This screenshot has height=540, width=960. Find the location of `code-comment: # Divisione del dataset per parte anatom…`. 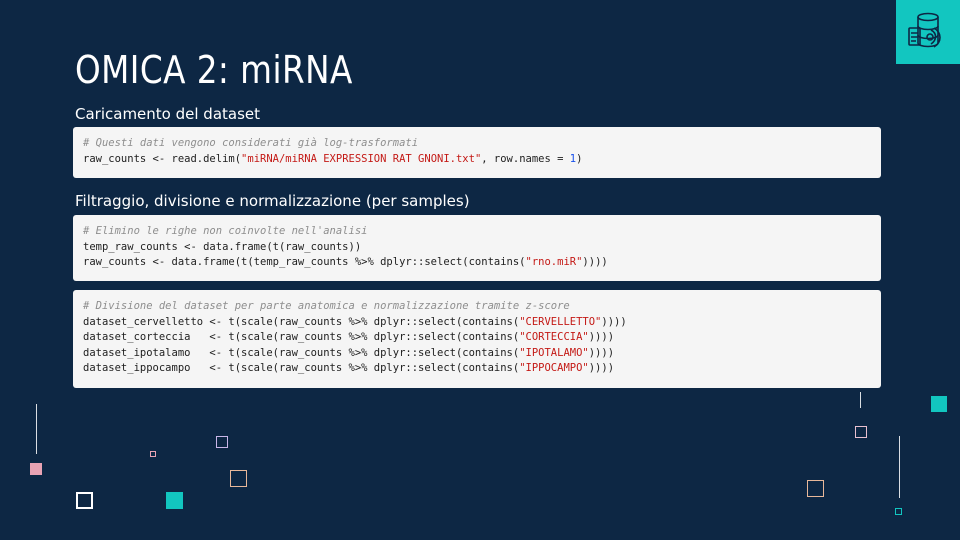

code-comment: # Divisione del dataset per parte anatom… is located at coordinates (326, 306).